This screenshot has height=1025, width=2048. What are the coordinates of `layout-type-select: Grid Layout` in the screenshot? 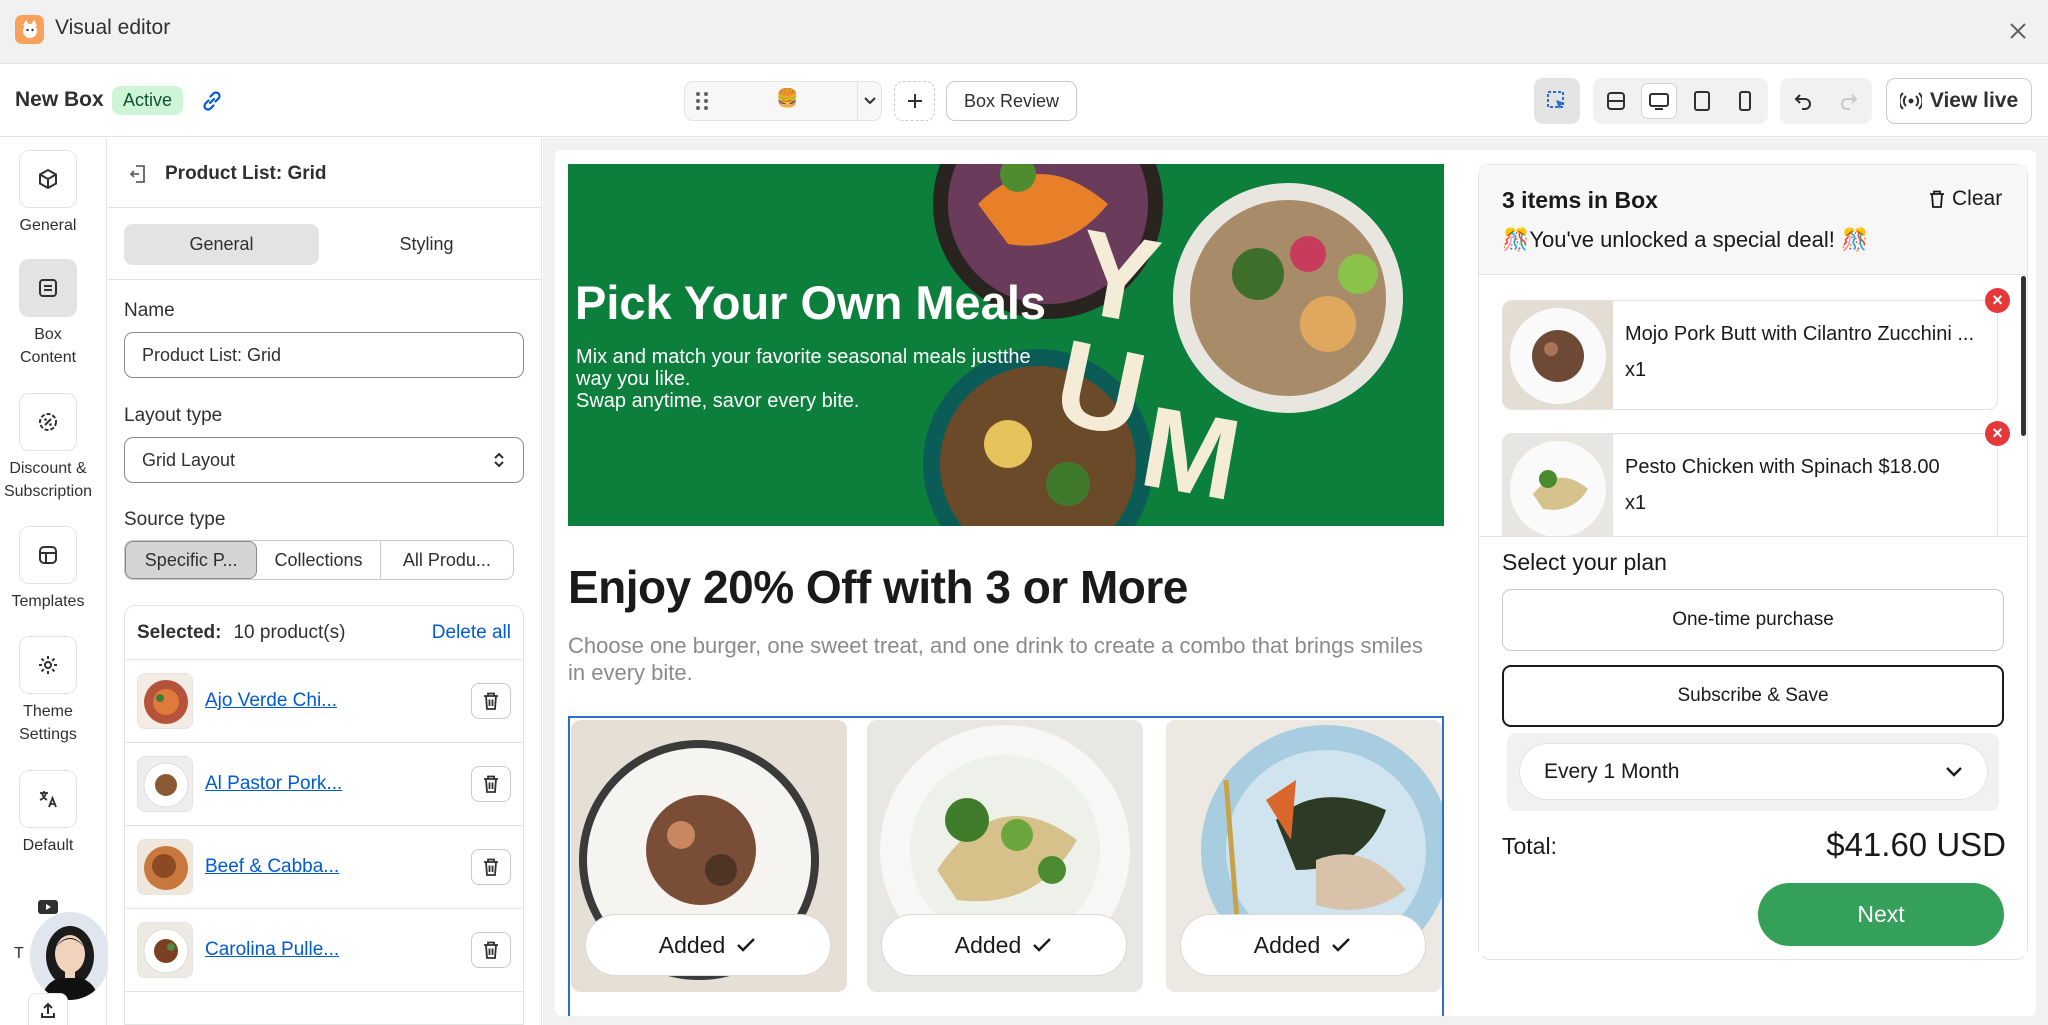 It's located at (324, 460).